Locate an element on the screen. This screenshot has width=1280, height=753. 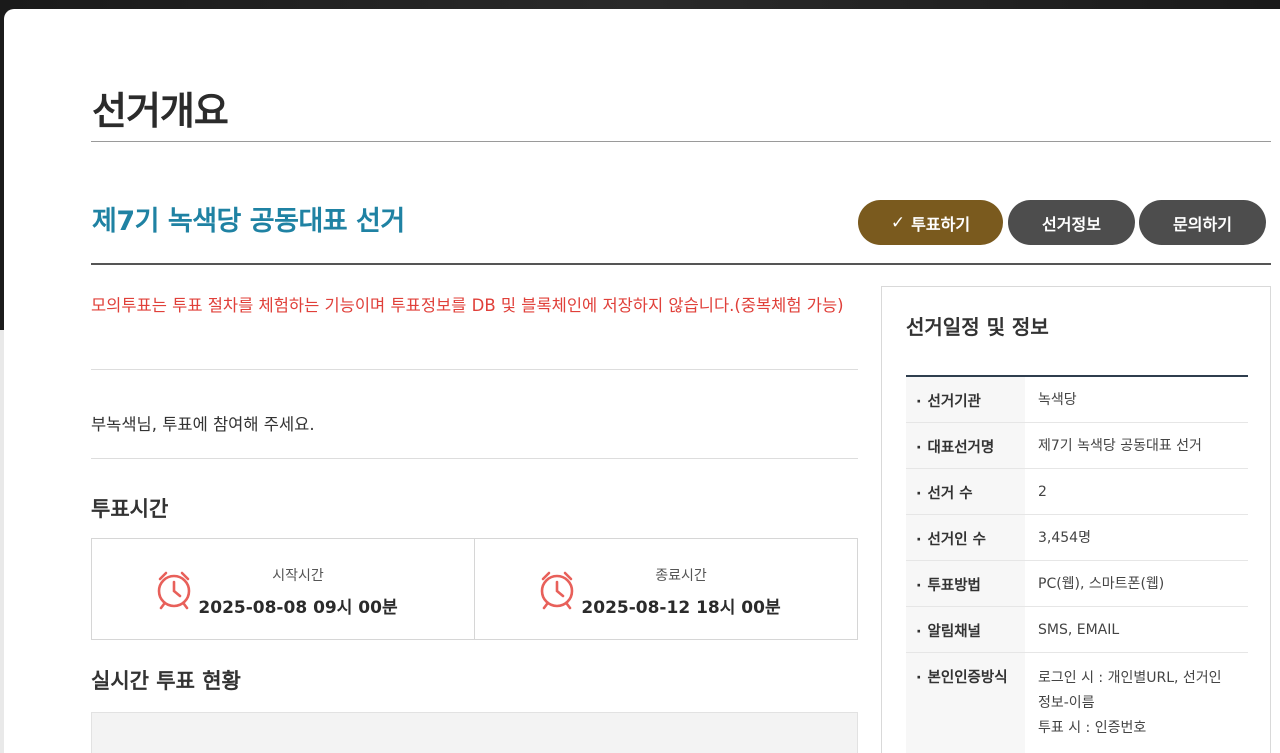
greeting-text: 부녹색님, 투표에 참여해 주세요. is located at coordinates (203, 424).